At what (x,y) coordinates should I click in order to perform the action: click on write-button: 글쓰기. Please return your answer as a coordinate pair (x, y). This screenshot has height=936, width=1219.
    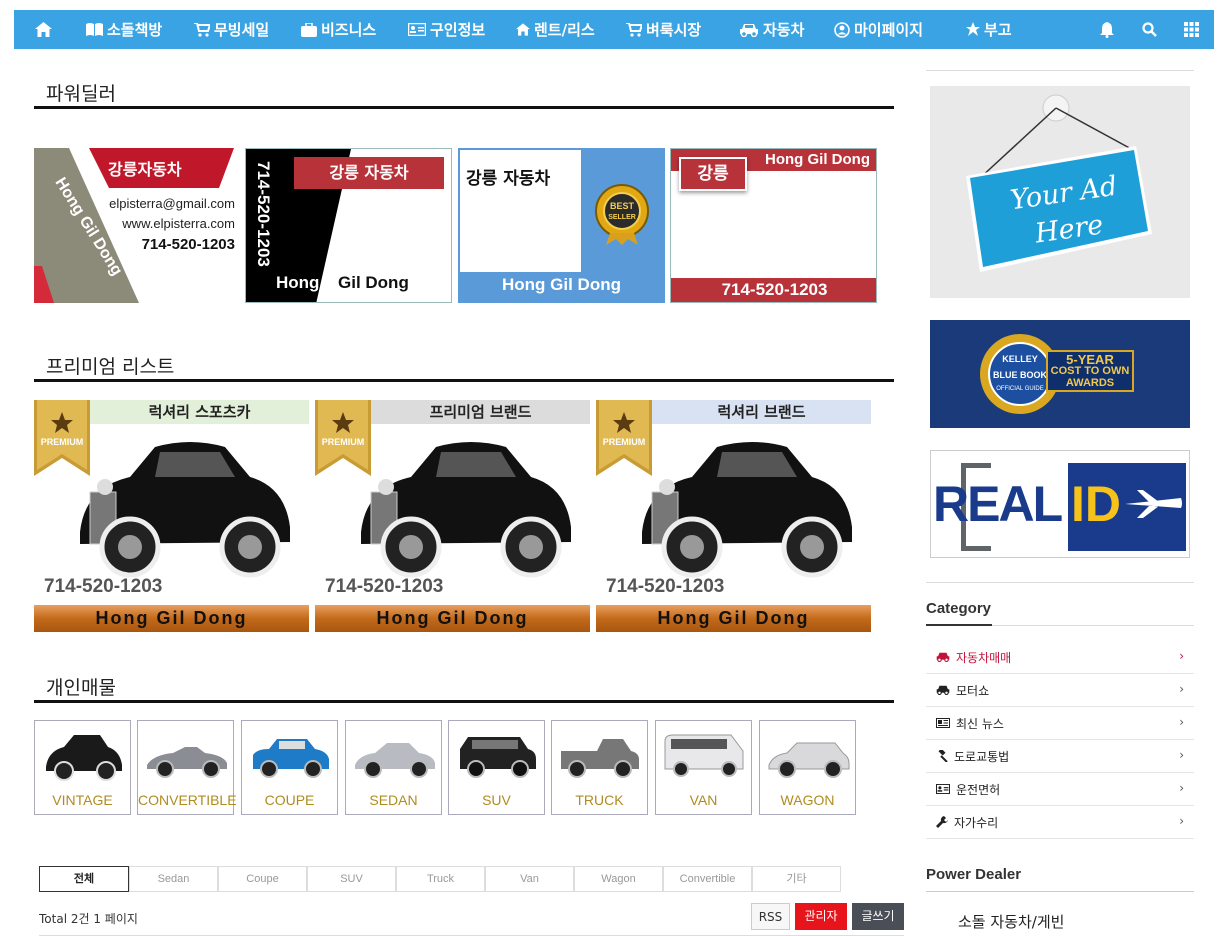
    Looking at the image, I should click on (878, 916).